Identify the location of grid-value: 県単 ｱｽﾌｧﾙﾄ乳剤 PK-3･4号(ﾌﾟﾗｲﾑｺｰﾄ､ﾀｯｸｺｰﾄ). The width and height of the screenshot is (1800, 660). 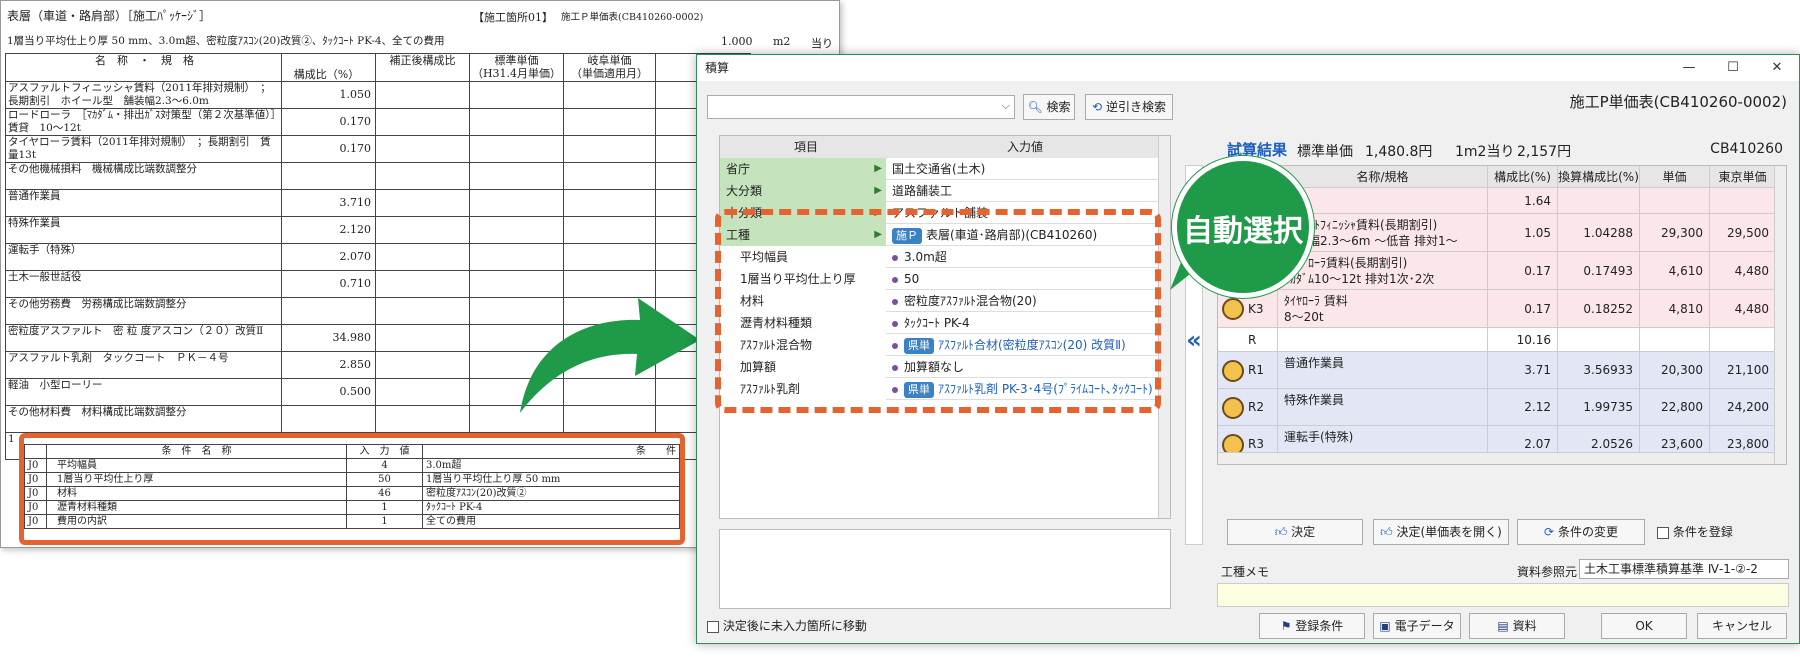
(1023, 389).